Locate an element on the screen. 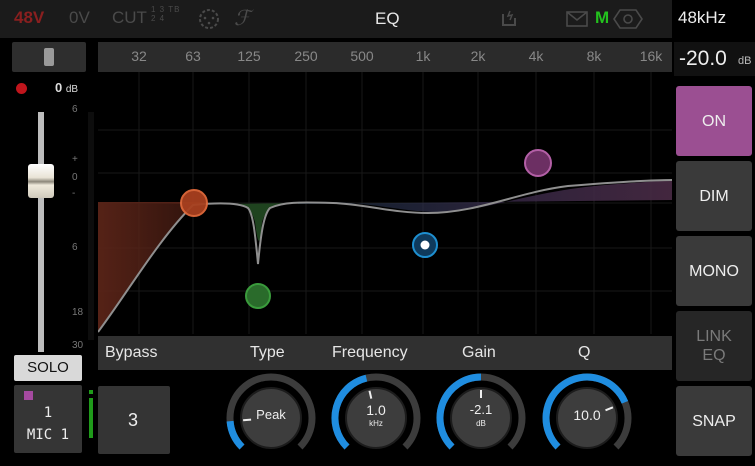 The height and width of the screenshot is (466, 755). band-3-center is located at coordinates (425, 245).